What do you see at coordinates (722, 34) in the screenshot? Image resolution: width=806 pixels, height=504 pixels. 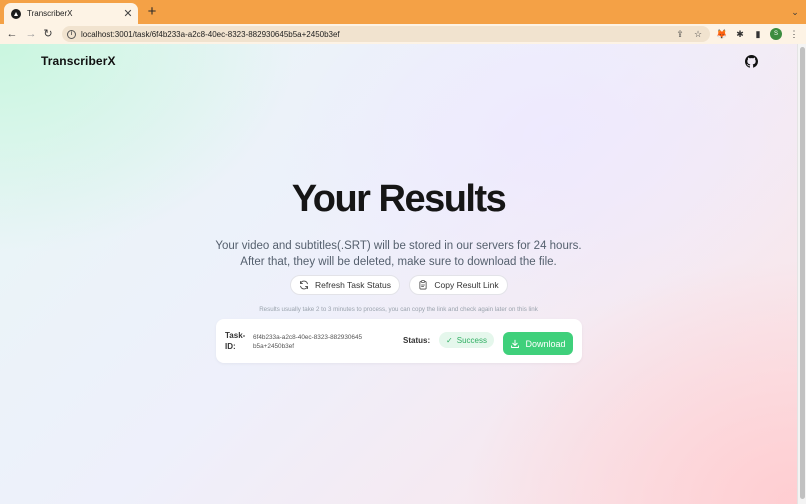 I see `metamask-extension-icon: 🦊` at bounding box center [722, 34].